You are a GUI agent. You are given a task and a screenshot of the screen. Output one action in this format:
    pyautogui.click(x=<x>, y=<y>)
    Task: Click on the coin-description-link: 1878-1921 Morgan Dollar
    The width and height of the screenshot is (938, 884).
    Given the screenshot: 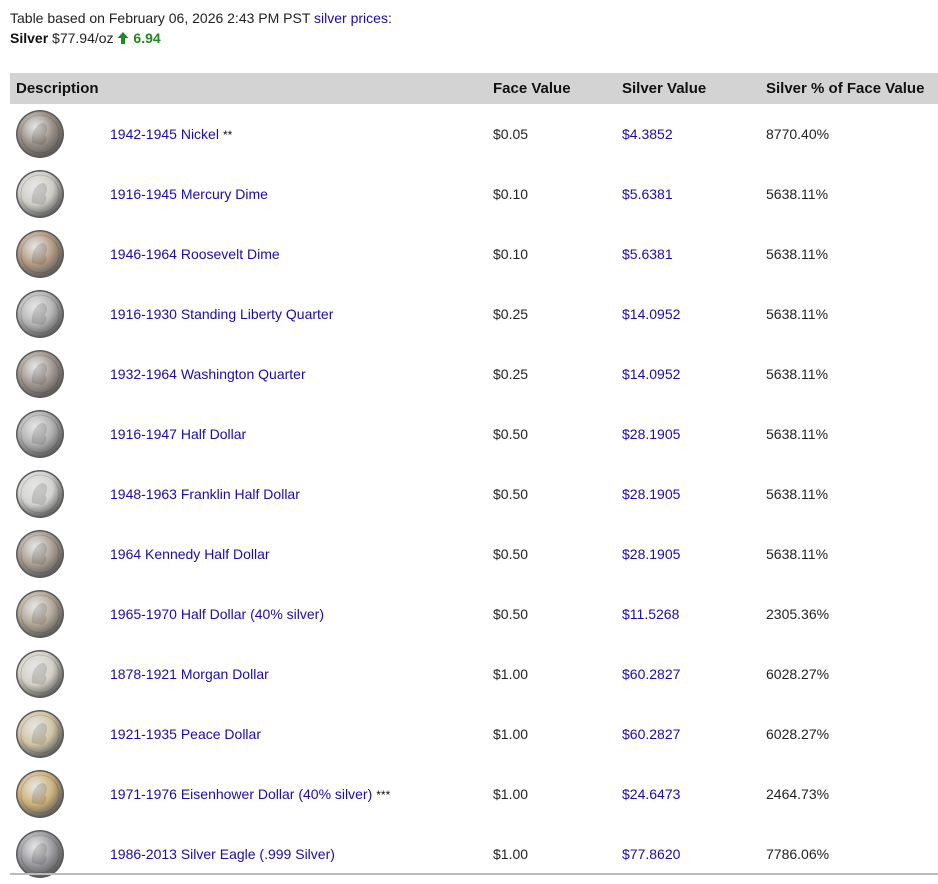 What is the action you would take?
    pyautogui.click(x=301, y=674)
    